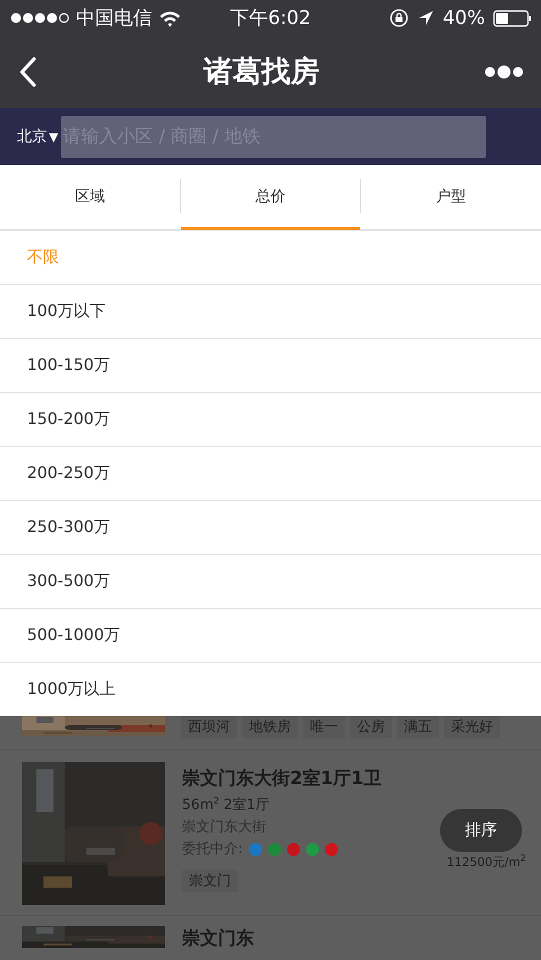 The width and height of the screenshot is (541, 960). I want to click on back-icon, so click(28, 72).